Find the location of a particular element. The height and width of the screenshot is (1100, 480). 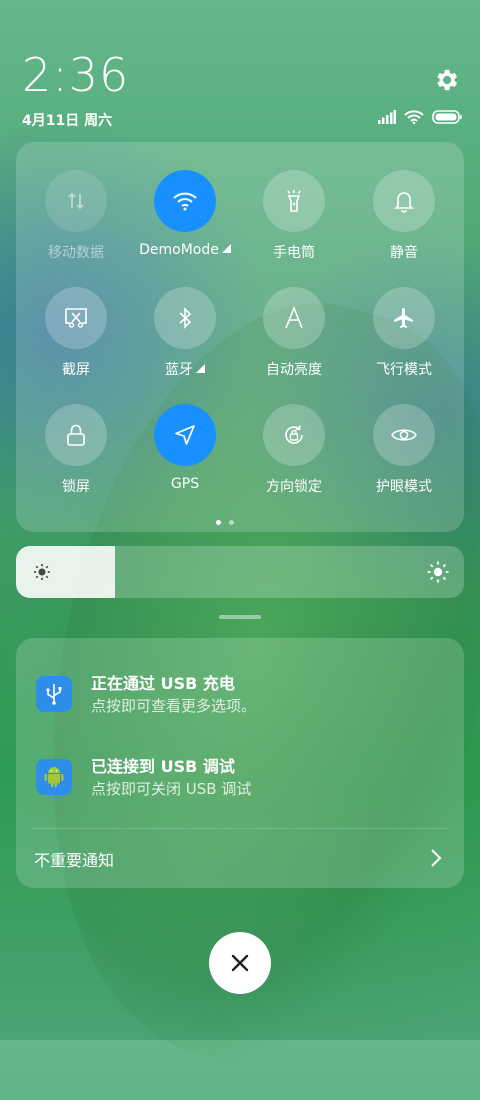

tile-screenshot: 截屏 is located at coordinates (76, 342).